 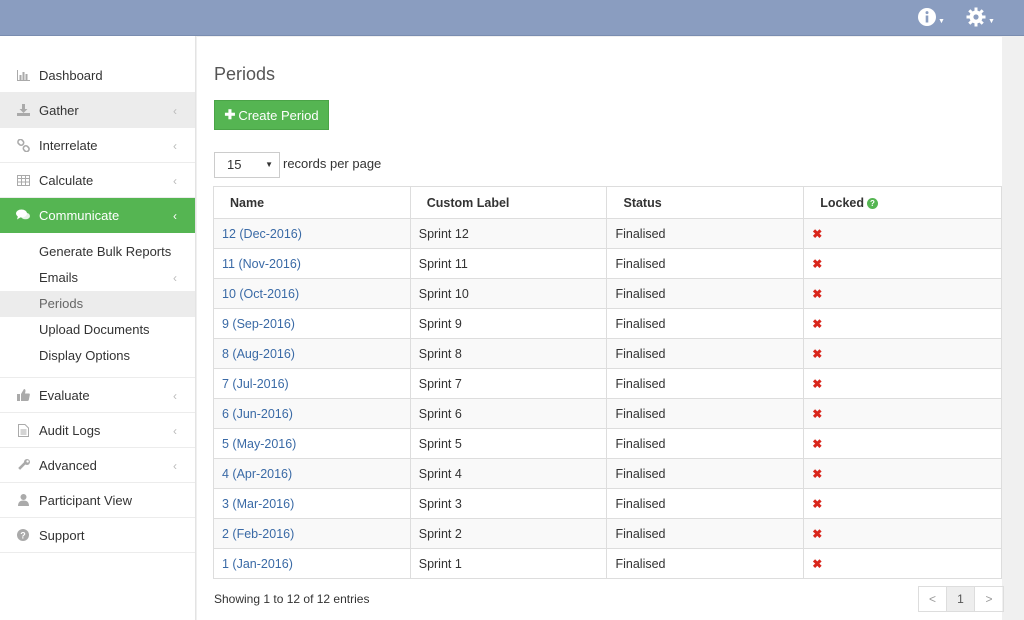 What do you see at coordinates (64, 395) in the screenshot?
I see `sidebar-item-label: Evaluate` at bounding box center [64, 395].